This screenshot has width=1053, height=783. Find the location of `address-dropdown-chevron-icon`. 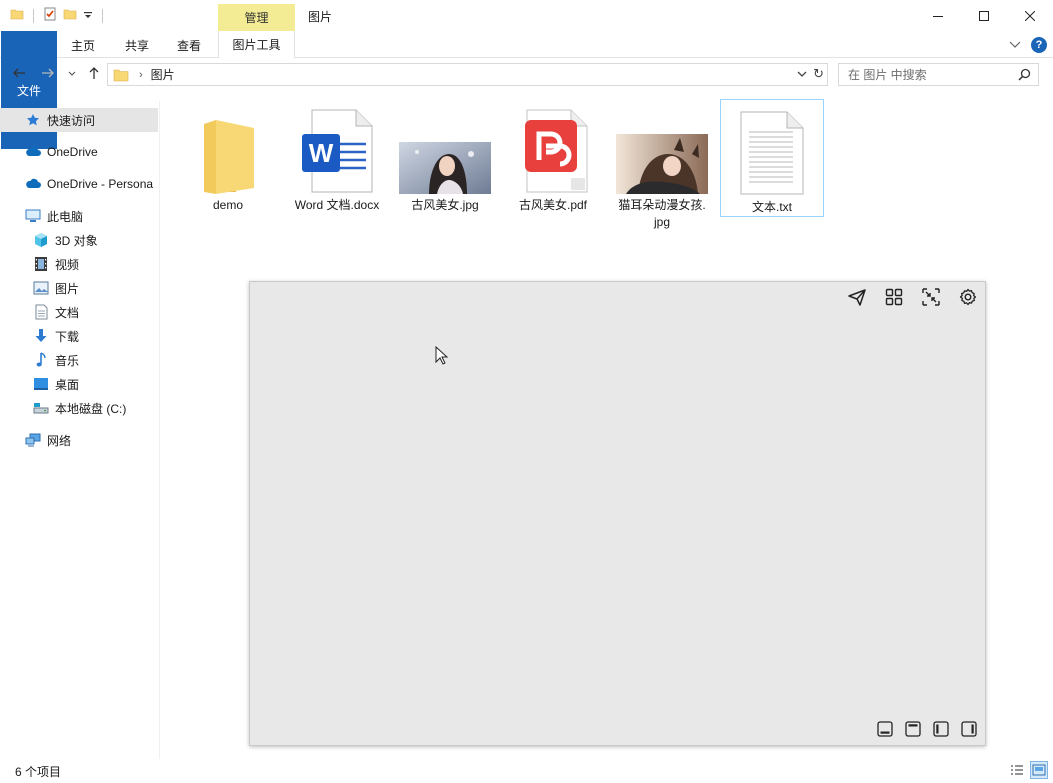

address-dropdown-chevron-icon is located at coordinates (802, 75).